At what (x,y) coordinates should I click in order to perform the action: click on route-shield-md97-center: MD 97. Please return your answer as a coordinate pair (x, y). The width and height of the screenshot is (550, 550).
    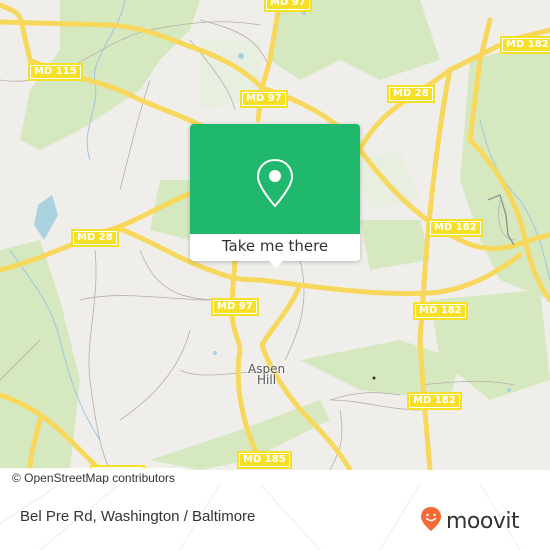
    Looking at the image, I should click on (235, 307).